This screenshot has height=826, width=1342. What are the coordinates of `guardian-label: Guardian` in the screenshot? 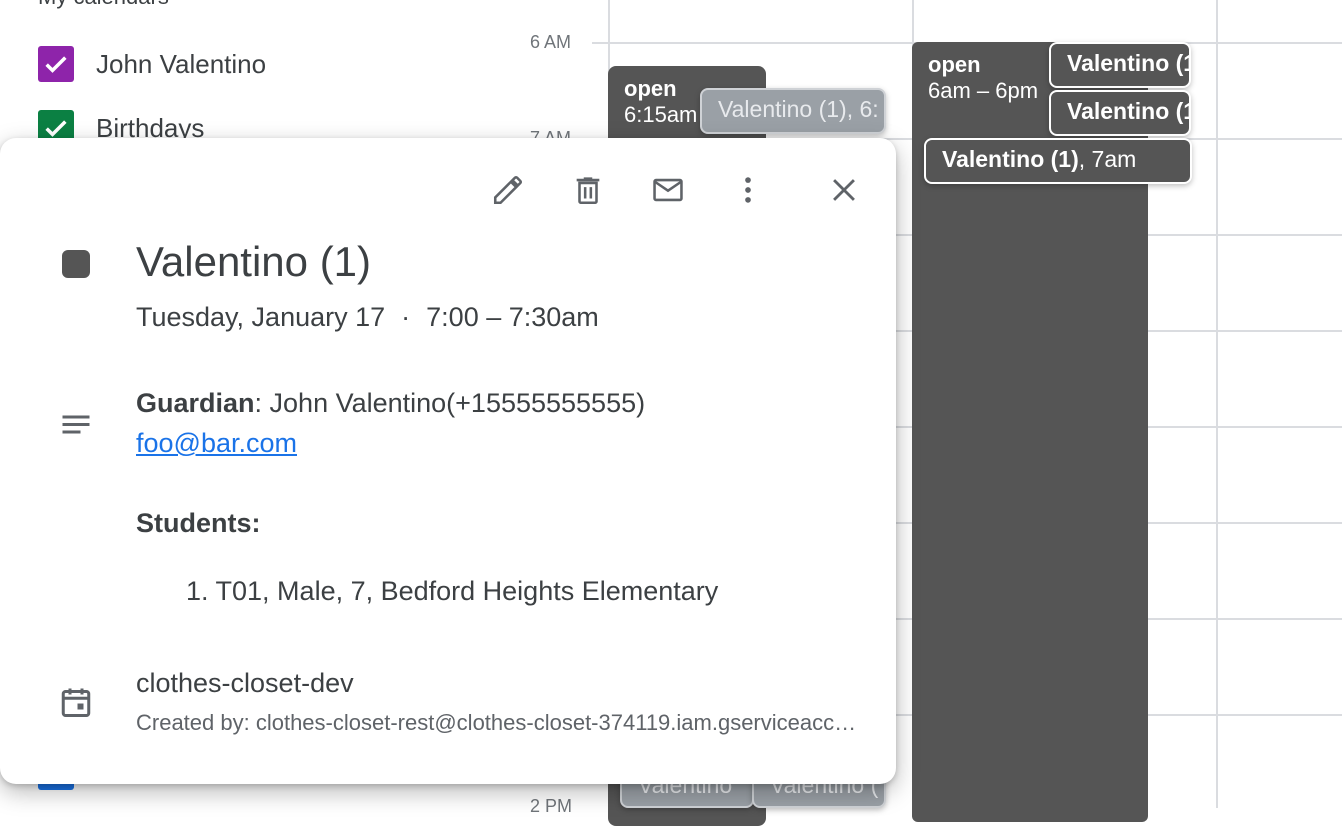 It's located at (195, 403).